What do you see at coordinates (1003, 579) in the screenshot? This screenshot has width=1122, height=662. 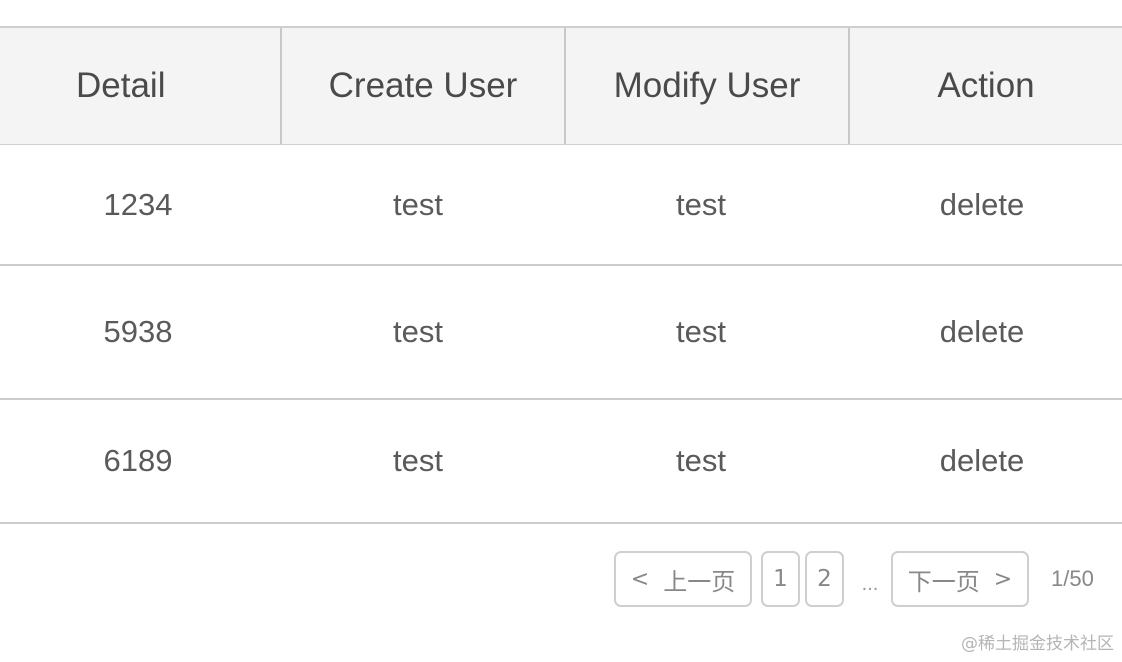 I see `chevron-right-icon: >` at bounding box center [1003, 579].